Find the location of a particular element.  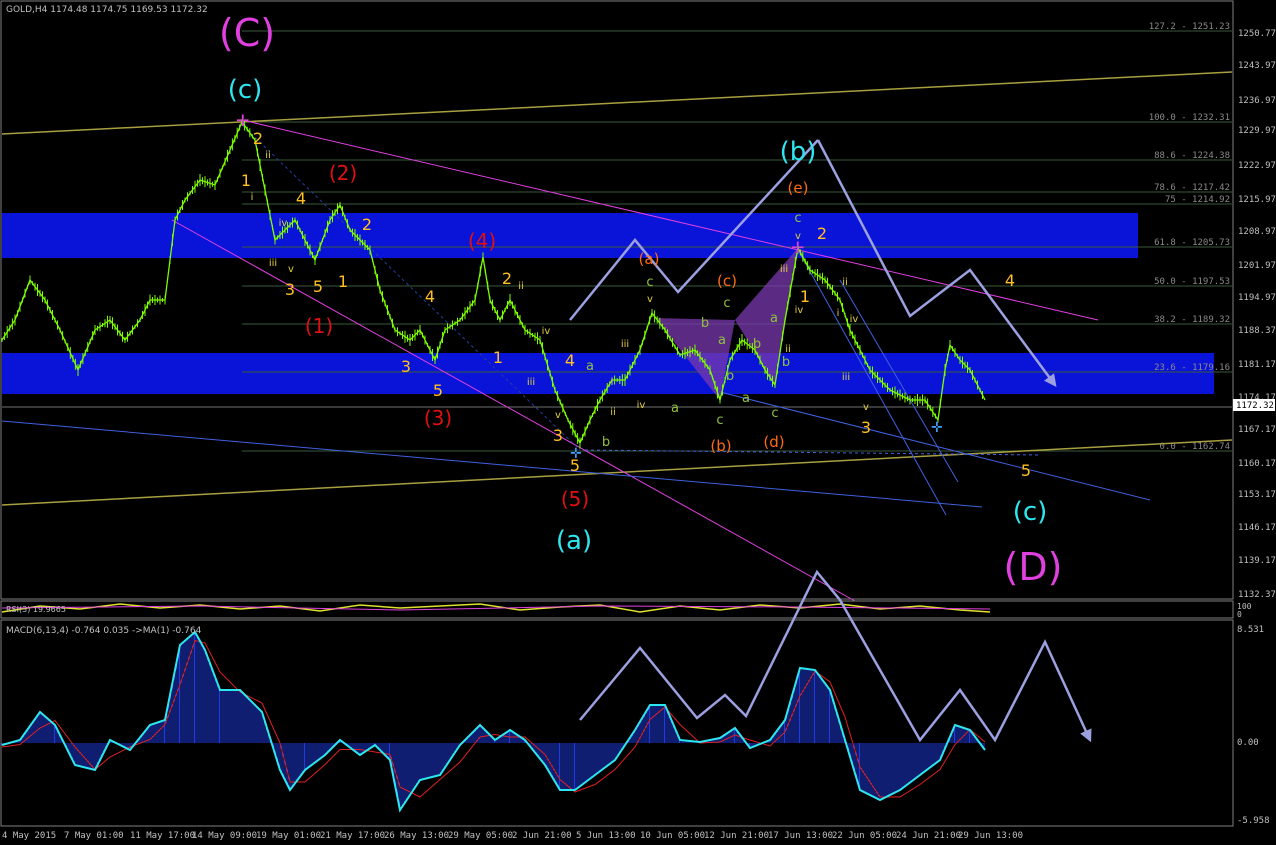

fib-label: 23.6 - 1179.16 is located at coordinates (1192, 368).